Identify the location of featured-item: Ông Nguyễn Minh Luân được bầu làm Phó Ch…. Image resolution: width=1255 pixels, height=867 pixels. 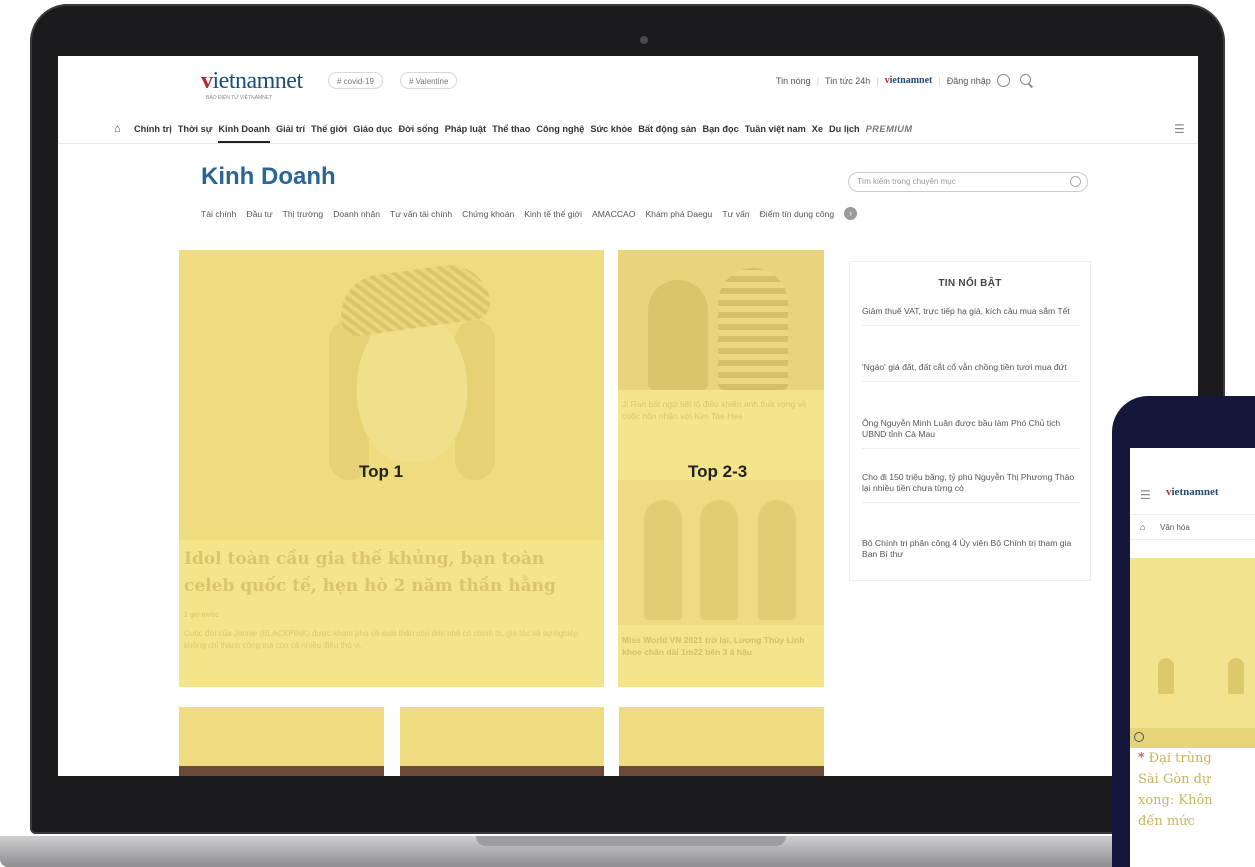
(971, 433).